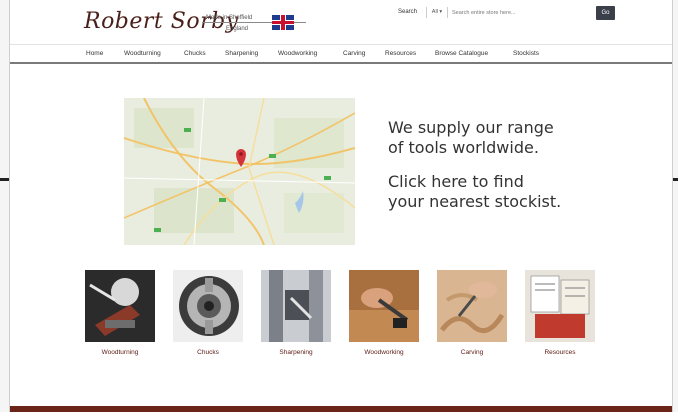 Image resolution: width=678 pixels, height=412 pixels. Describe the element at coordinates (384, 352) in the screenshot. I see `category-label: Woodworking` at that location.